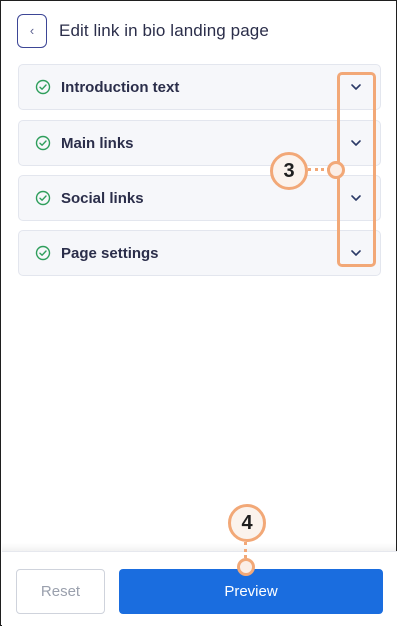  Describe the element at coordinates (247, 523) in the screenshot. I see `callout-badge-4: 4` at that location.